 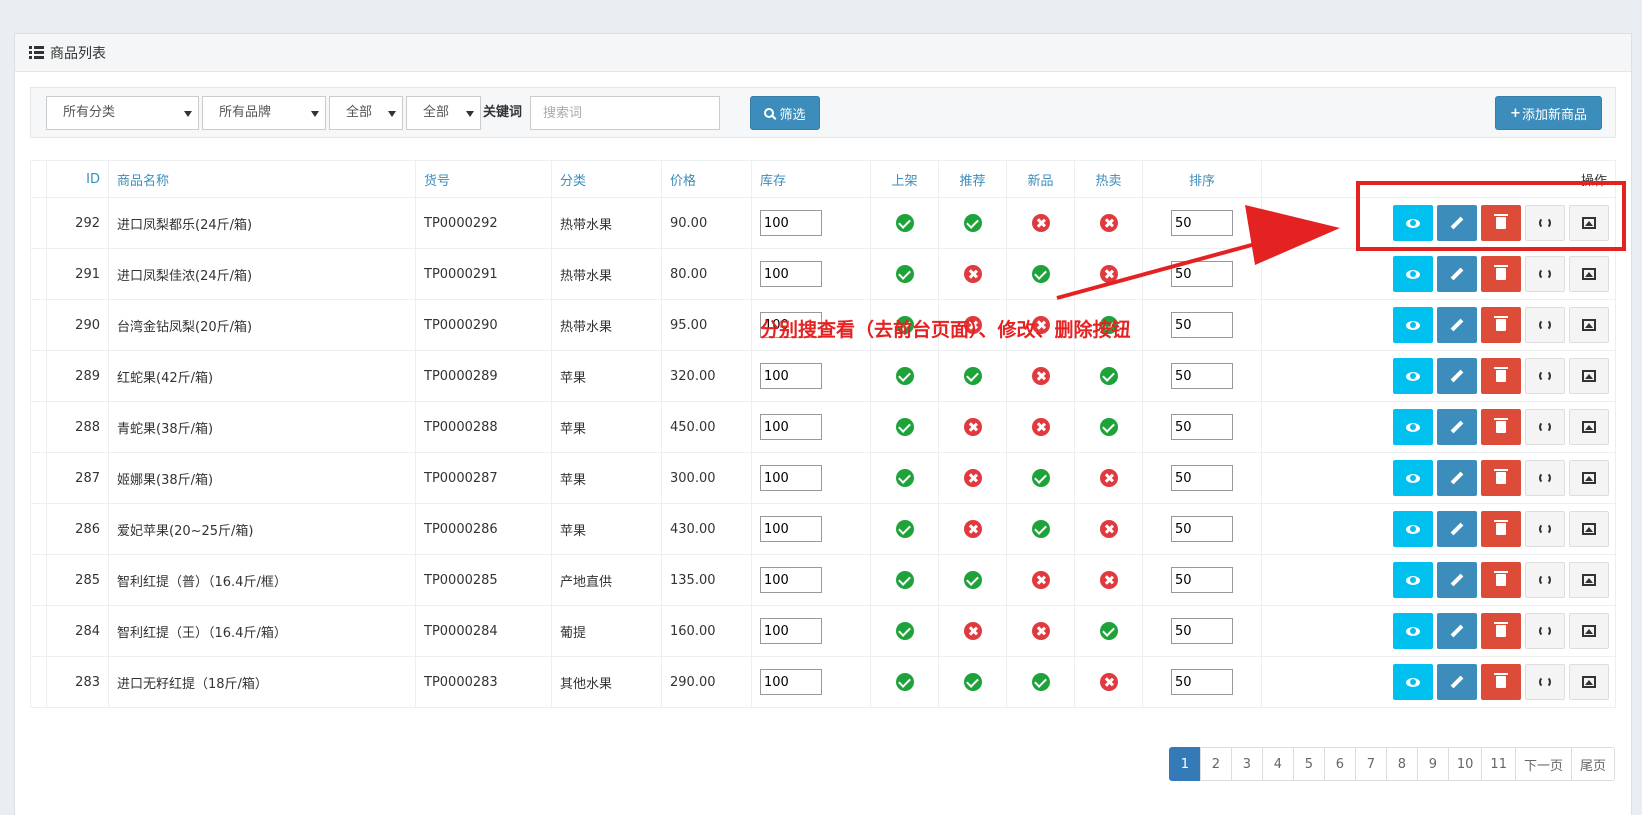 What do you see at coordinates (706, 179) in the screenshot?
I see `col-header-price: 价格` at bounding box center [706, 179].